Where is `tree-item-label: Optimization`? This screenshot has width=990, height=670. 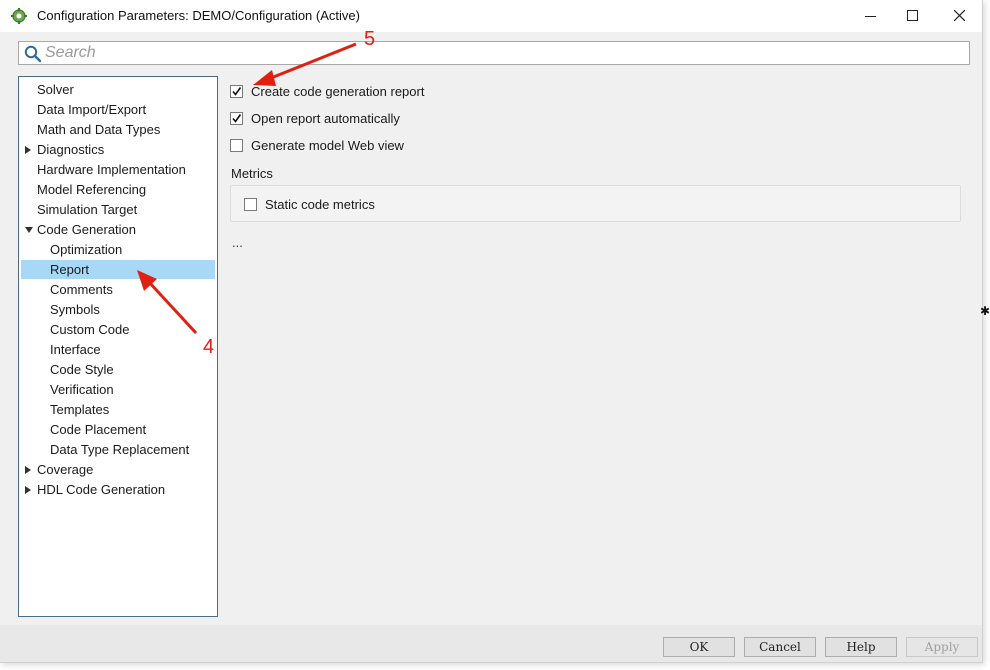 tree-item-label: Optimization is located at coordinates (86, 249).